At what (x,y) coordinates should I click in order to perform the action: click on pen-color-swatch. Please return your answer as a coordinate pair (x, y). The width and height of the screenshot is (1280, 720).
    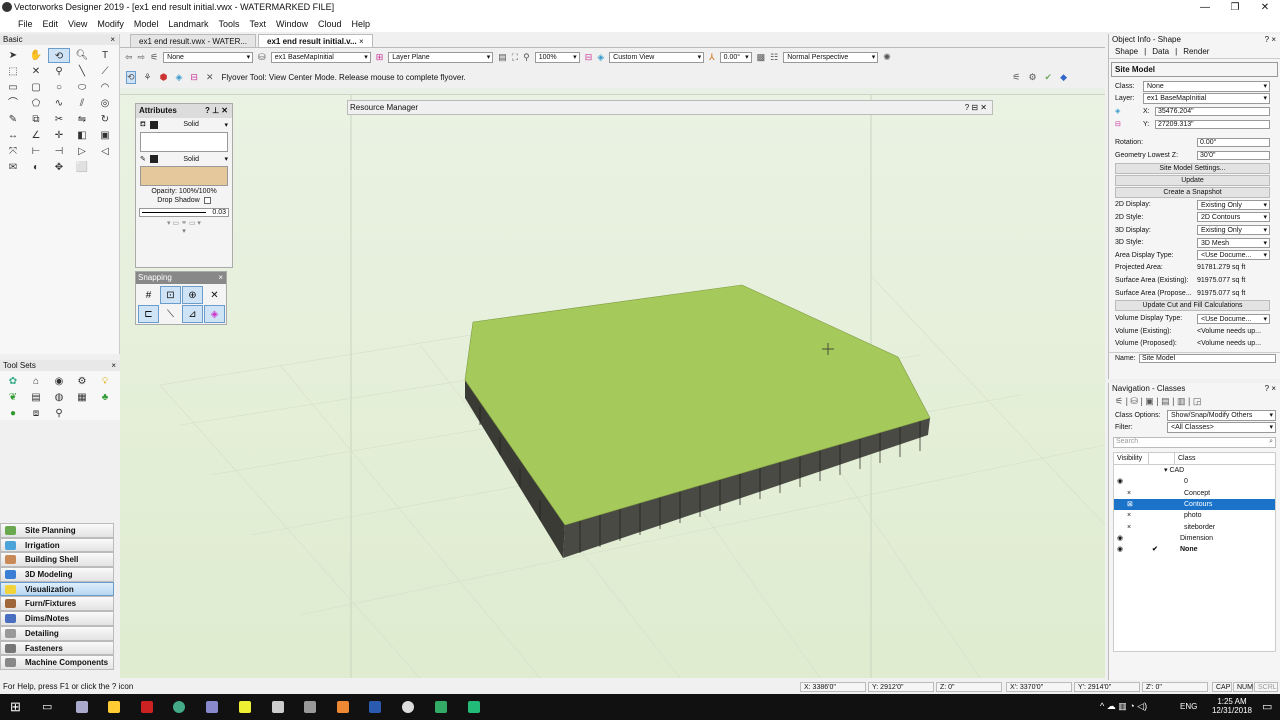
    Looking at the image, I should click on (153, 159).